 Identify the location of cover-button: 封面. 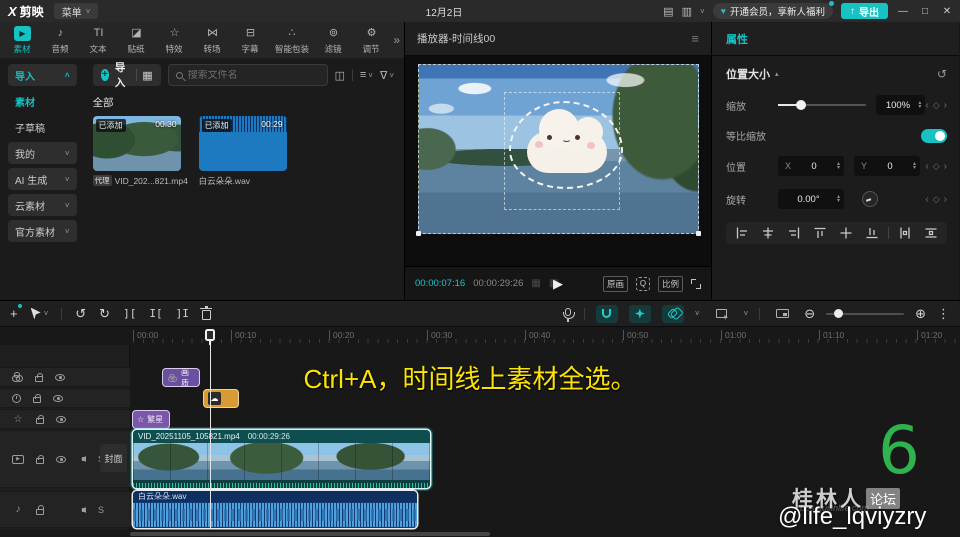
(113, 458).